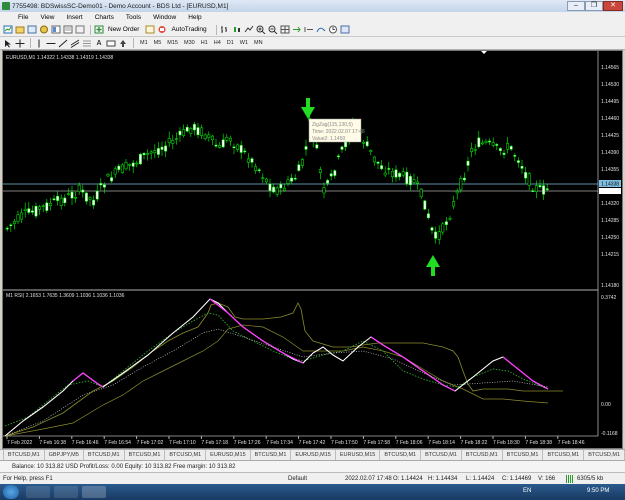 The image size is (625, 500). I want to click on terminal-icon, so click(68, 30).